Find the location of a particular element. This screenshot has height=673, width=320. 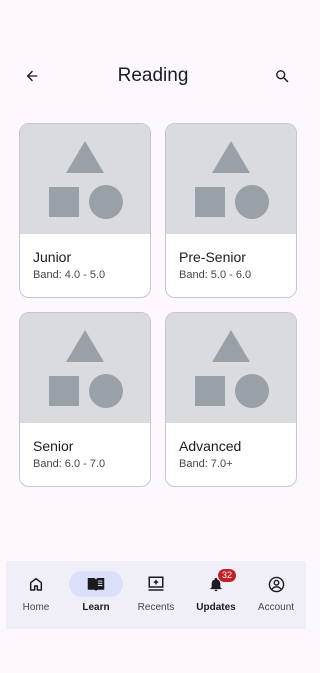

nav-item-home: Home is located at coordinates (36, 595).